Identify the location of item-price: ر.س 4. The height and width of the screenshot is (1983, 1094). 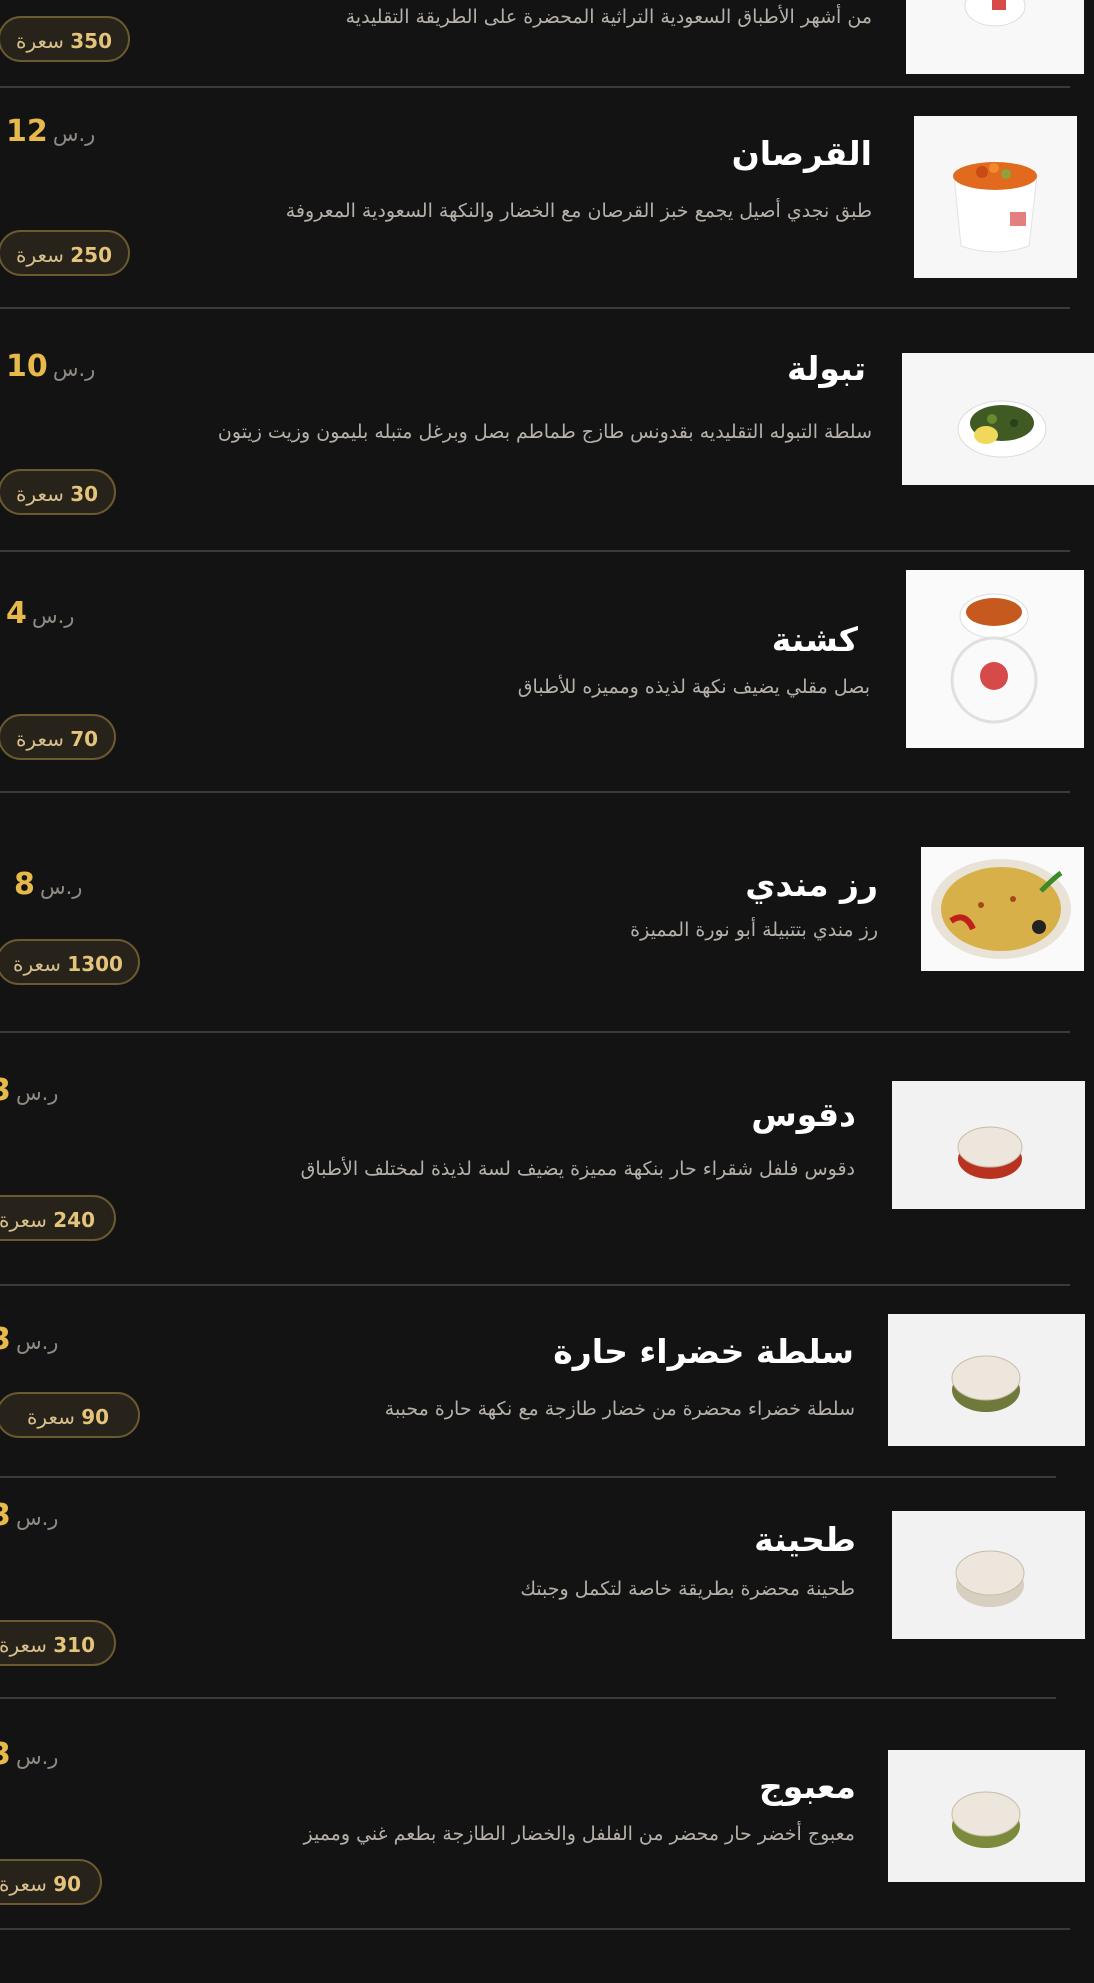
(40, 613).